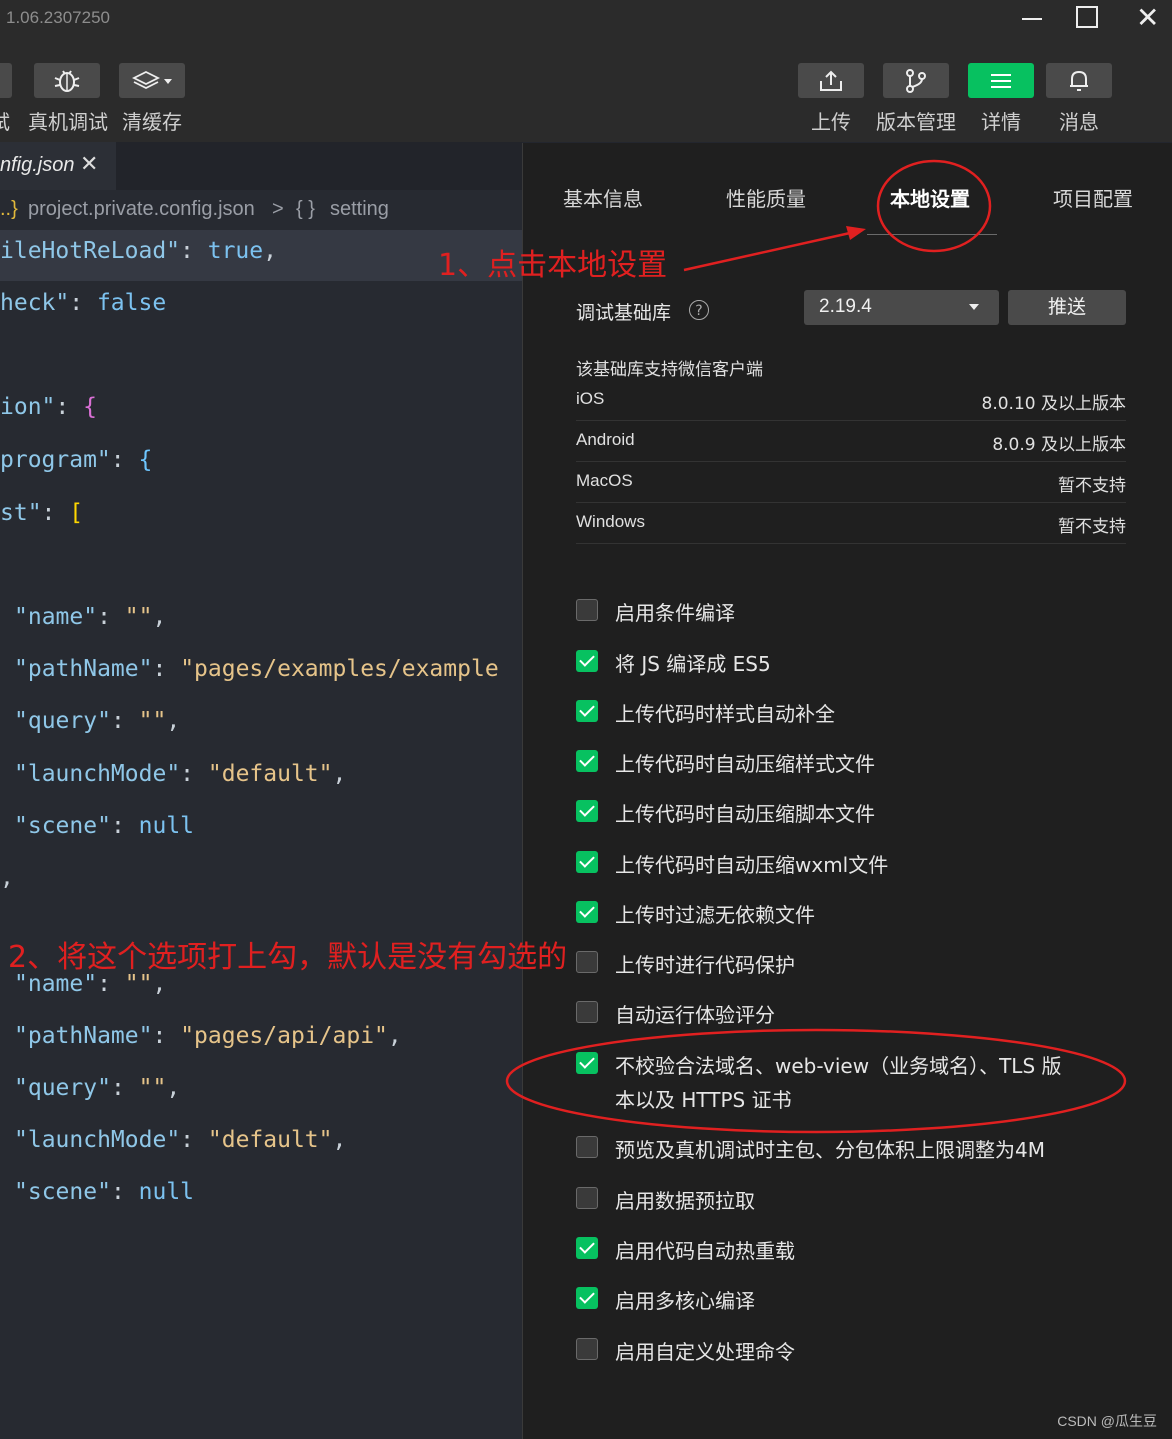  Describe the element at coordinates (1154, 20) in the screenshot. I see `close-icon: ✕` at that location.